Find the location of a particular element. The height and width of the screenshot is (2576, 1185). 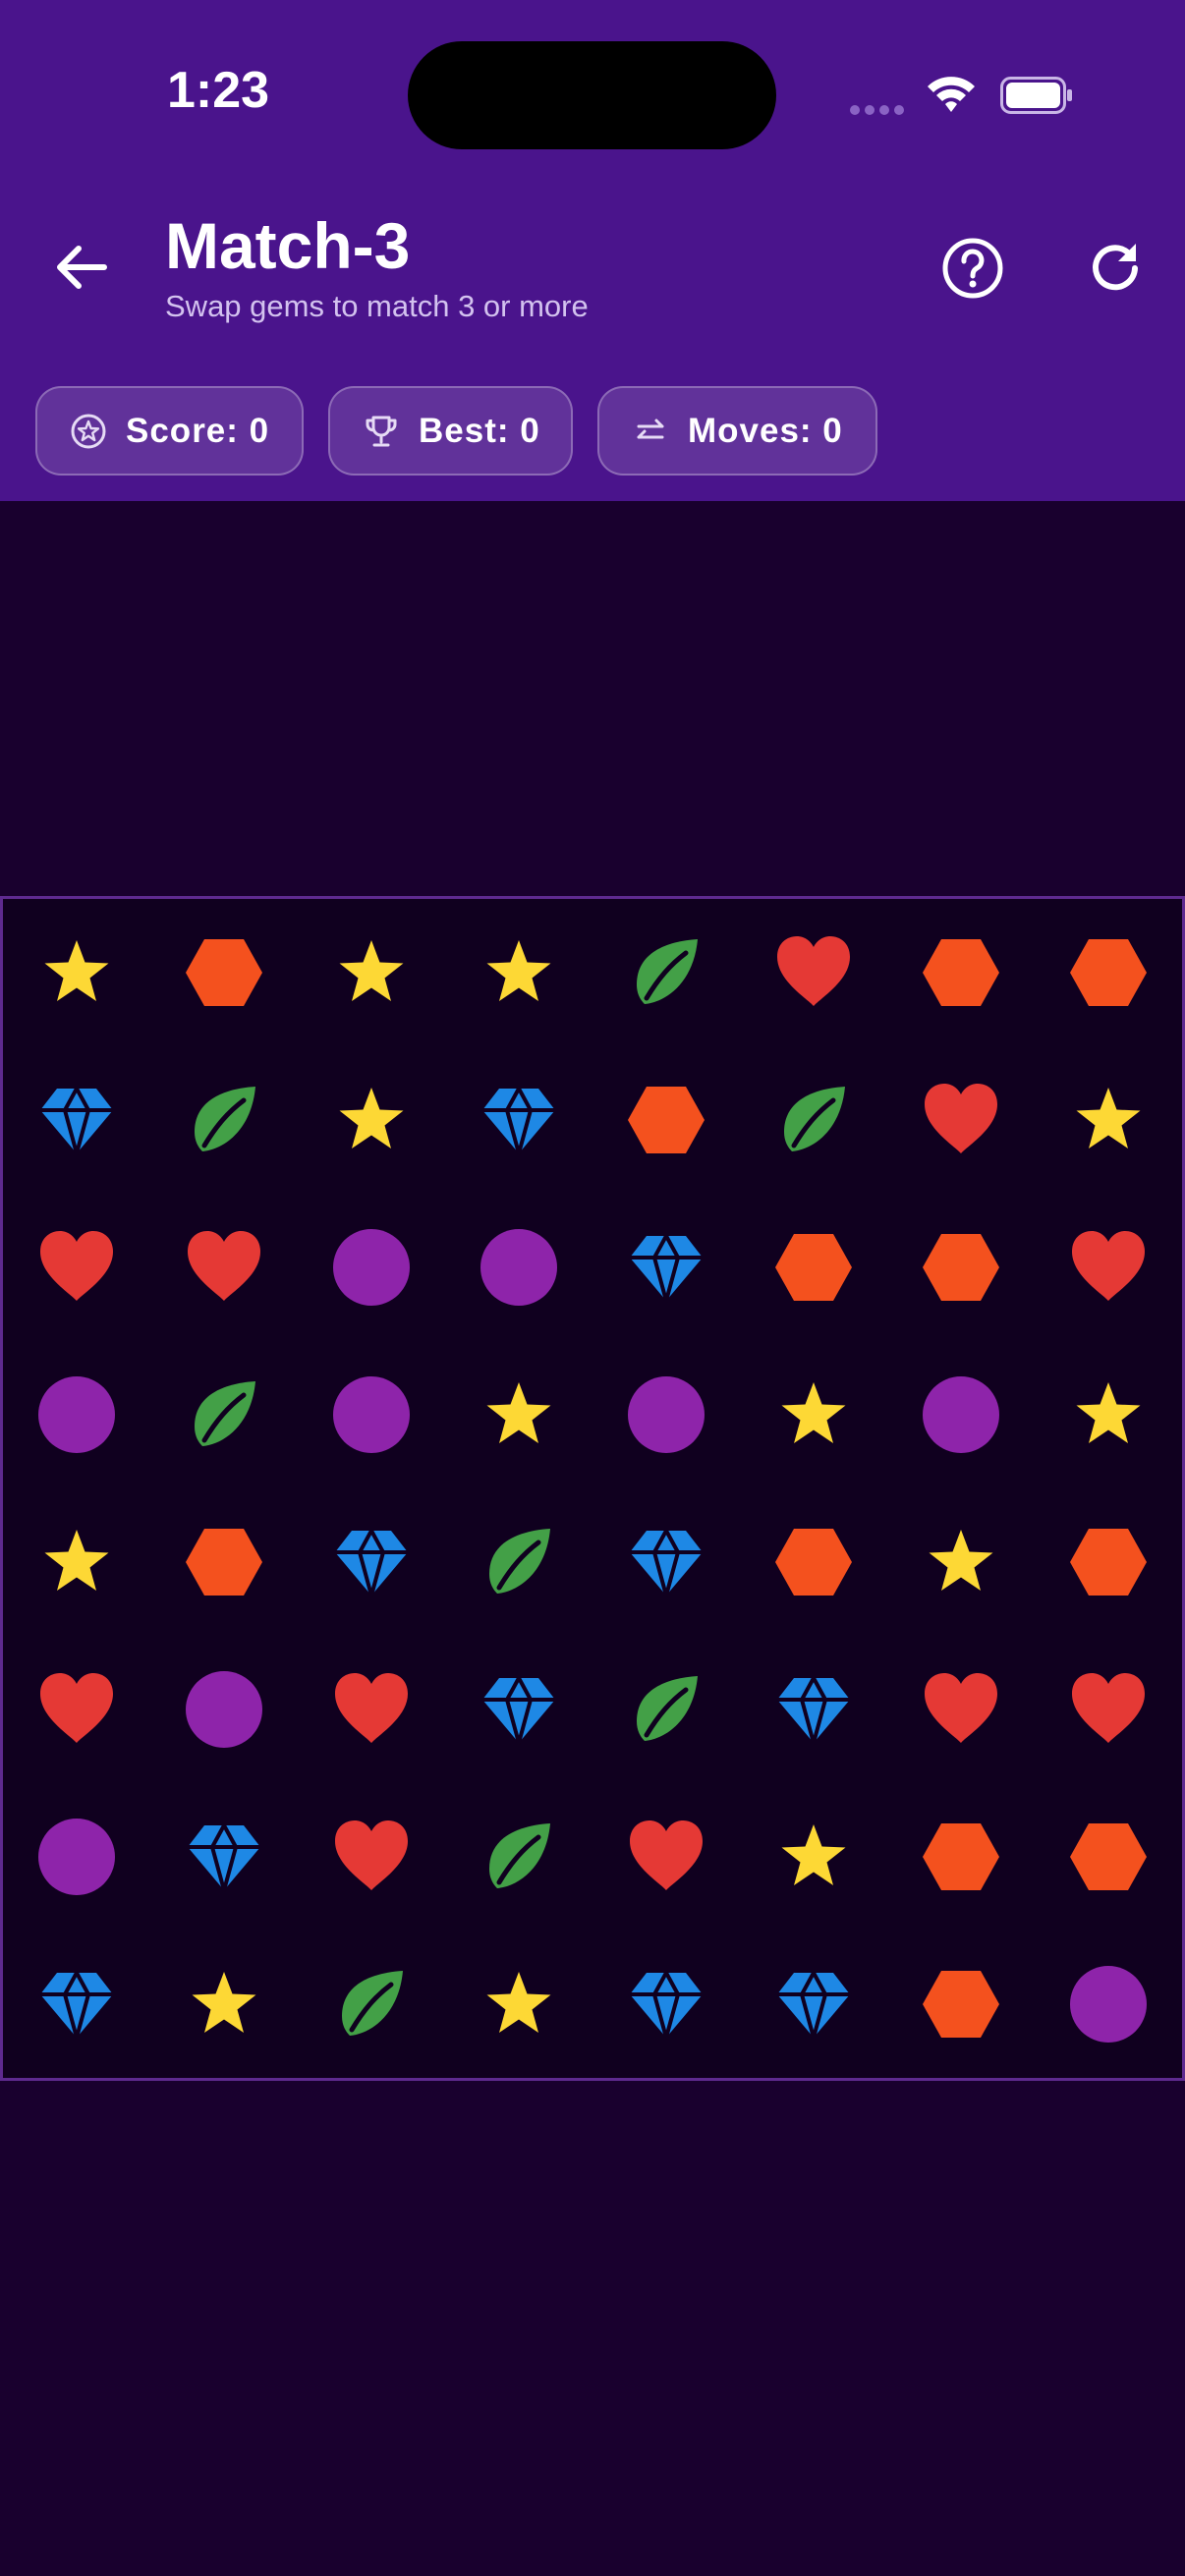

page-title: Match-3 is located at coordinates (288, 245).